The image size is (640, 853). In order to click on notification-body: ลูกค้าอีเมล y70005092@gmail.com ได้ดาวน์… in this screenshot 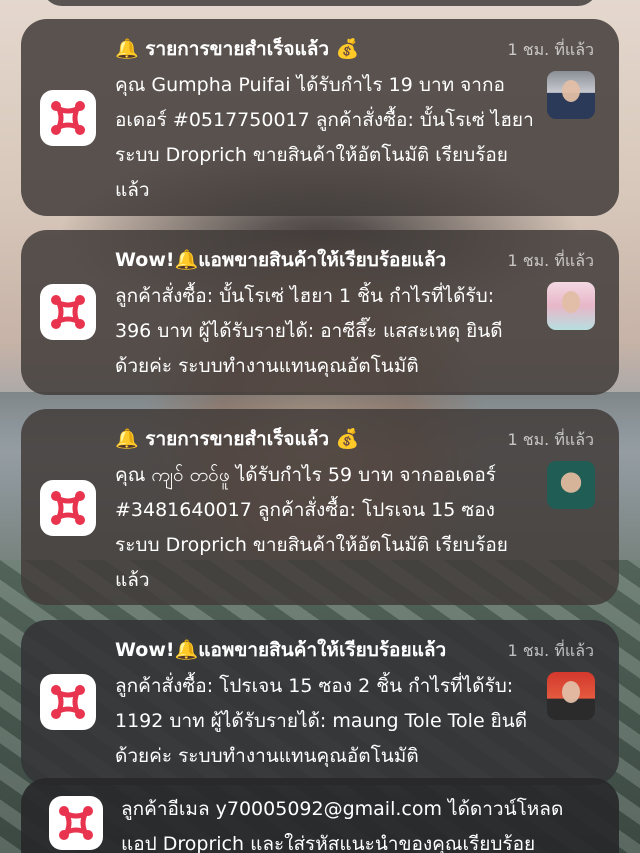, I will do `click(342, 825)`.